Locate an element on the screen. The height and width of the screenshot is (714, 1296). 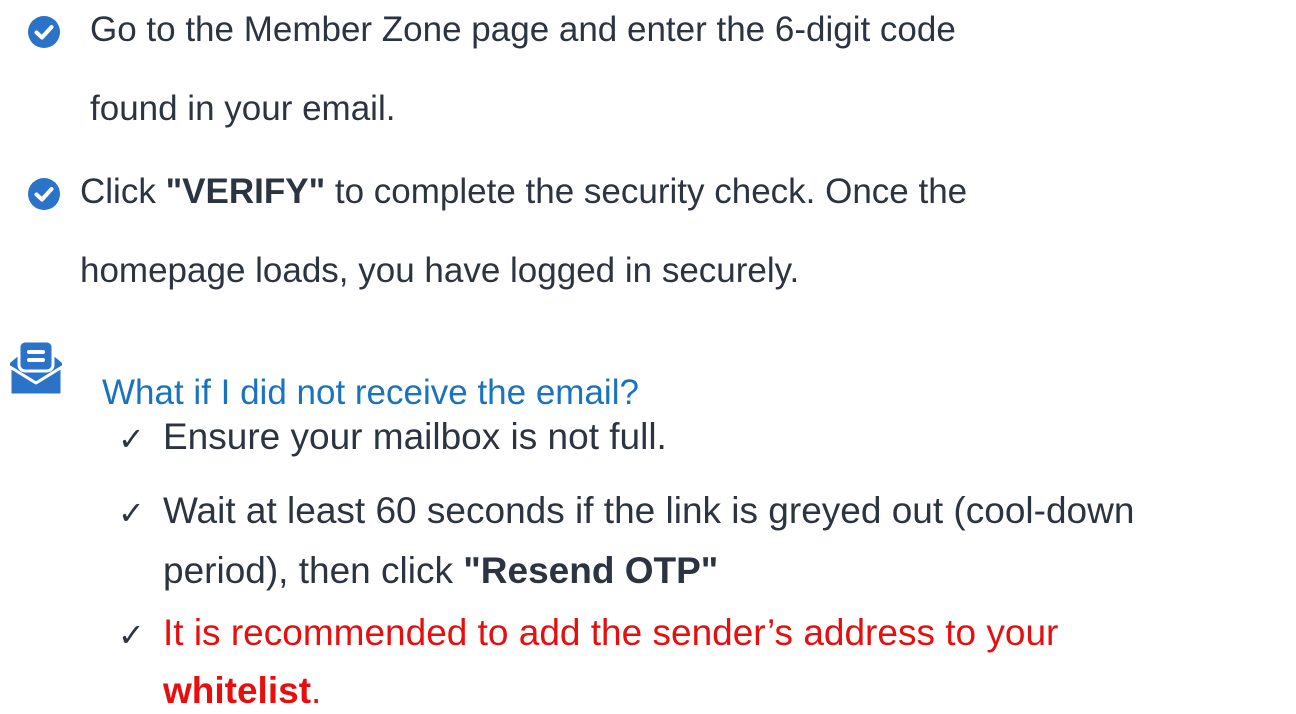
step-1-text-line-2: found in your email. is located at coordinates (243, 108).